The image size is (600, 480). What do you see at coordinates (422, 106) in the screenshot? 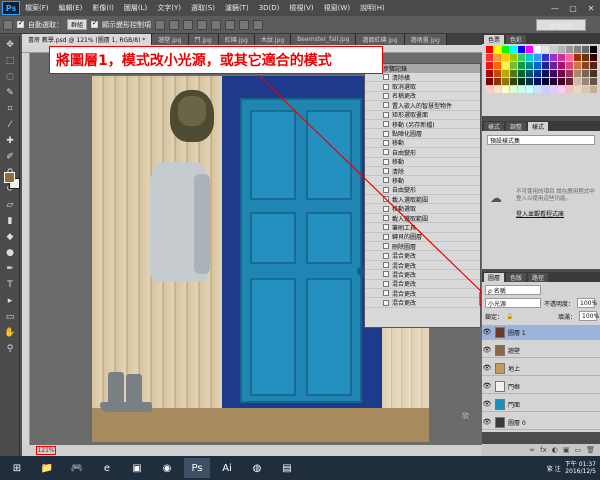
I see `history-item: 置入嵌入的智慧型物件` at bounding box center [422, 106].